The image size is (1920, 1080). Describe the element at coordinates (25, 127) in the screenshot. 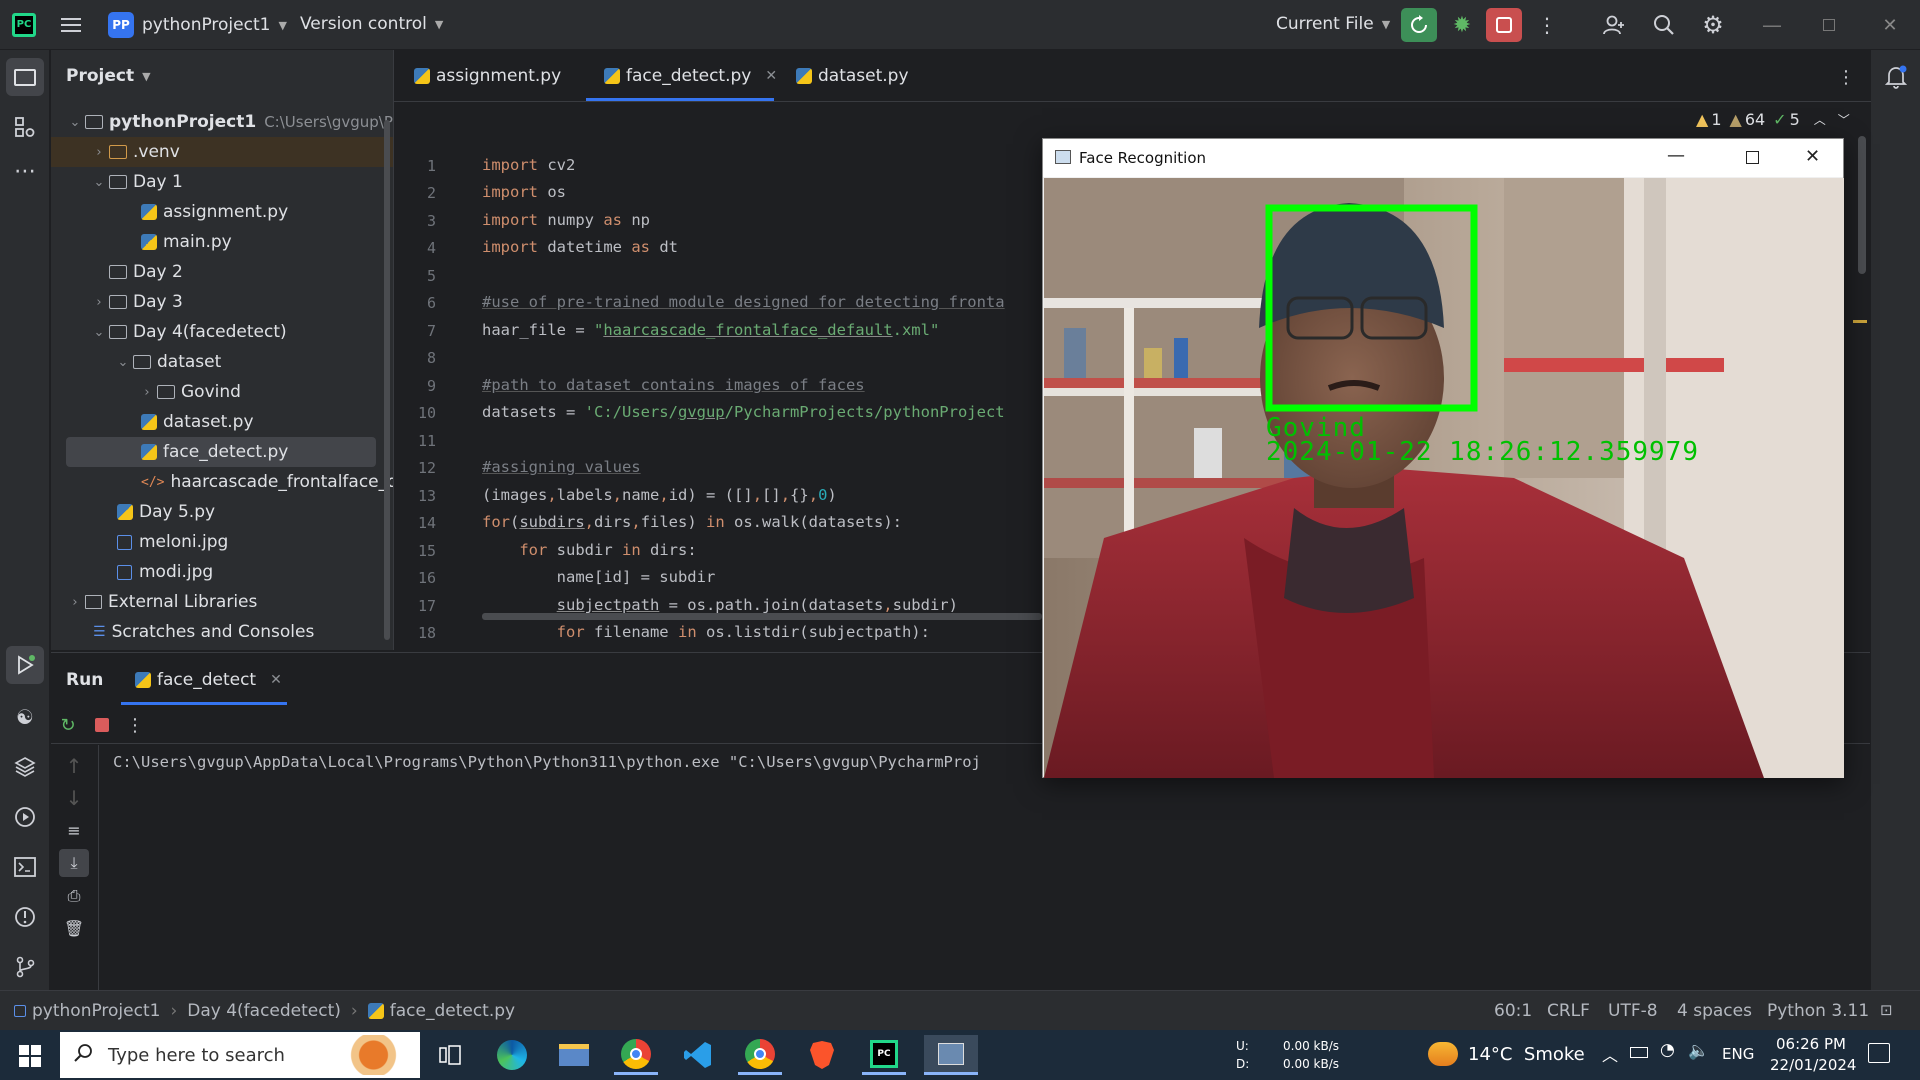

I see `structure-tool-icon` at that location.